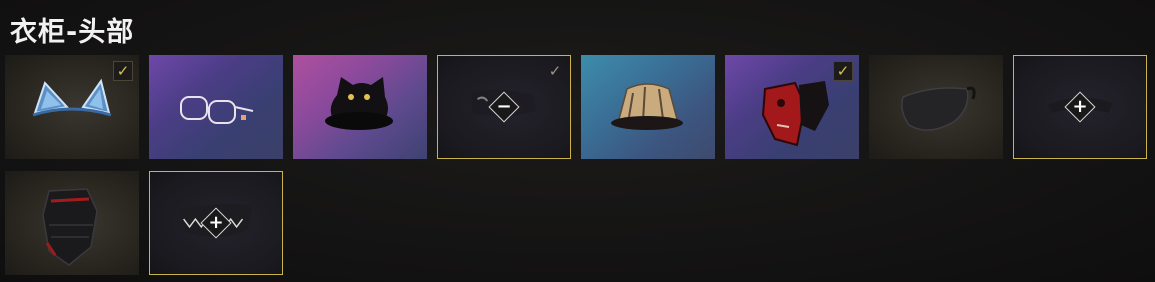 Image resolution: width=1155 pixels, height=282 pixels. Describe the element at coordinates (72, 32) in the screenshot. I see `page-title: 衣柜-头部` at that location.